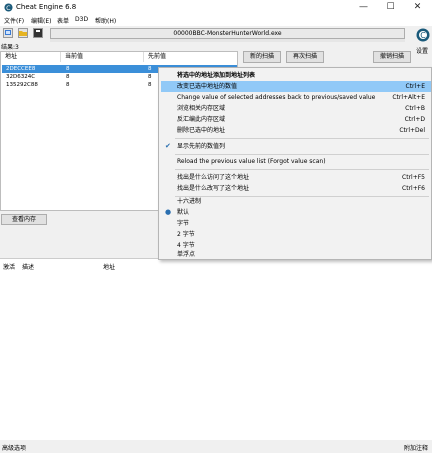 This screenshot has width=432, height=453. I want to click on menu-item-label: 将选中的地址添加到地址列表, so click(216, 75).